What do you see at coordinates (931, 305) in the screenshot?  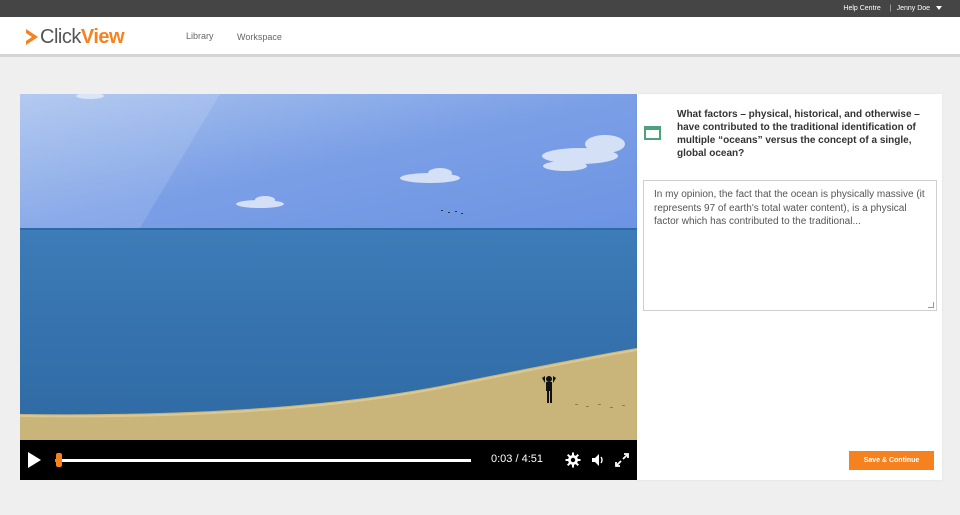 I see `resize-grip-icon` at bounding box center [931, 305].